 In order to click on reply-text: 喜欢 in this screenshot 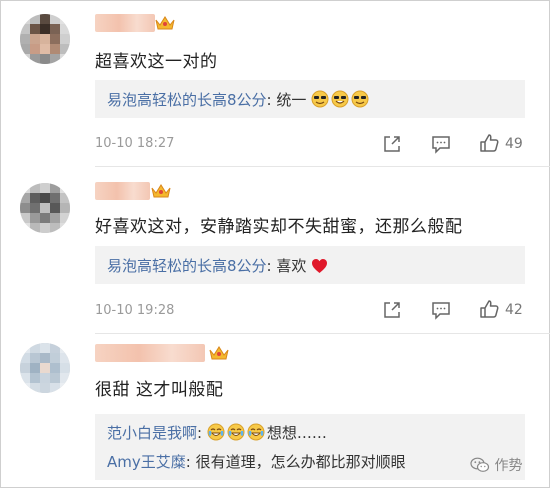, I will do `click(291, 266)`.